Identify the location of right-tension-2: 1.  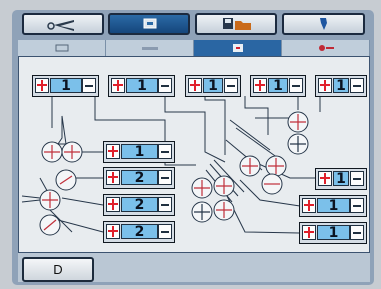
(333, 206).